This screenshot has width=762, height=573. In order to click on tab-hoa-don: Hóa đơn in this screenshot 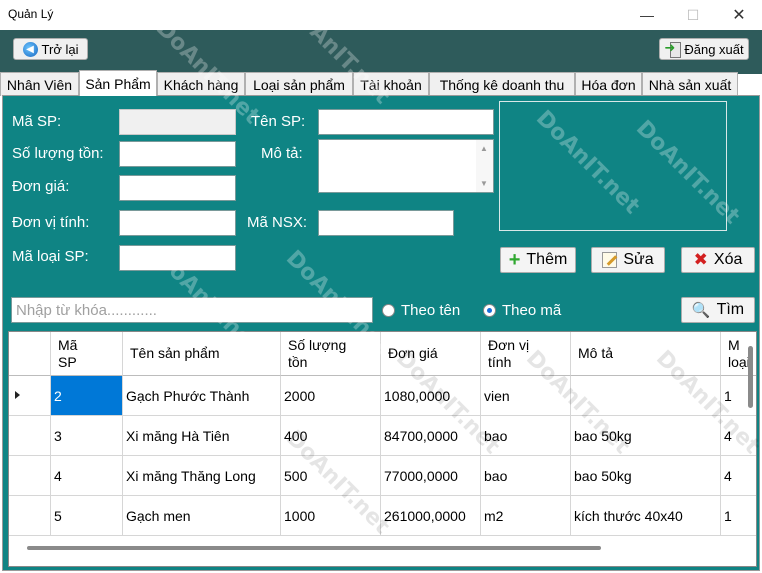, I will do `click(608, 84)`.